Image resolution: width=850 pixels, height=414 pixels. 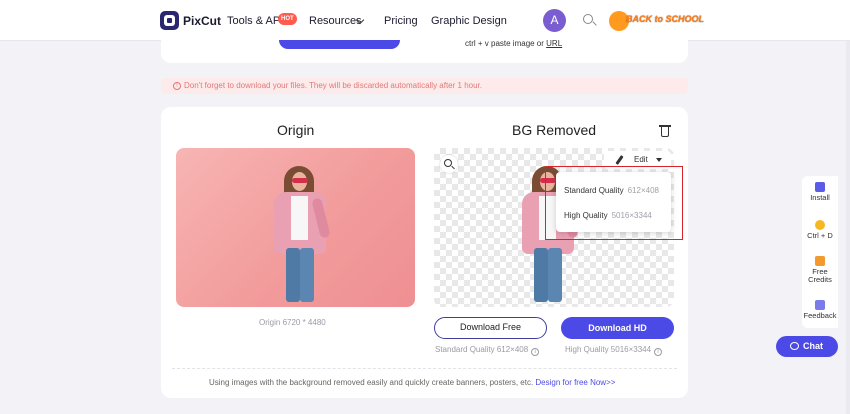 I want to click on brush-icon, so click(x=619, y=160).